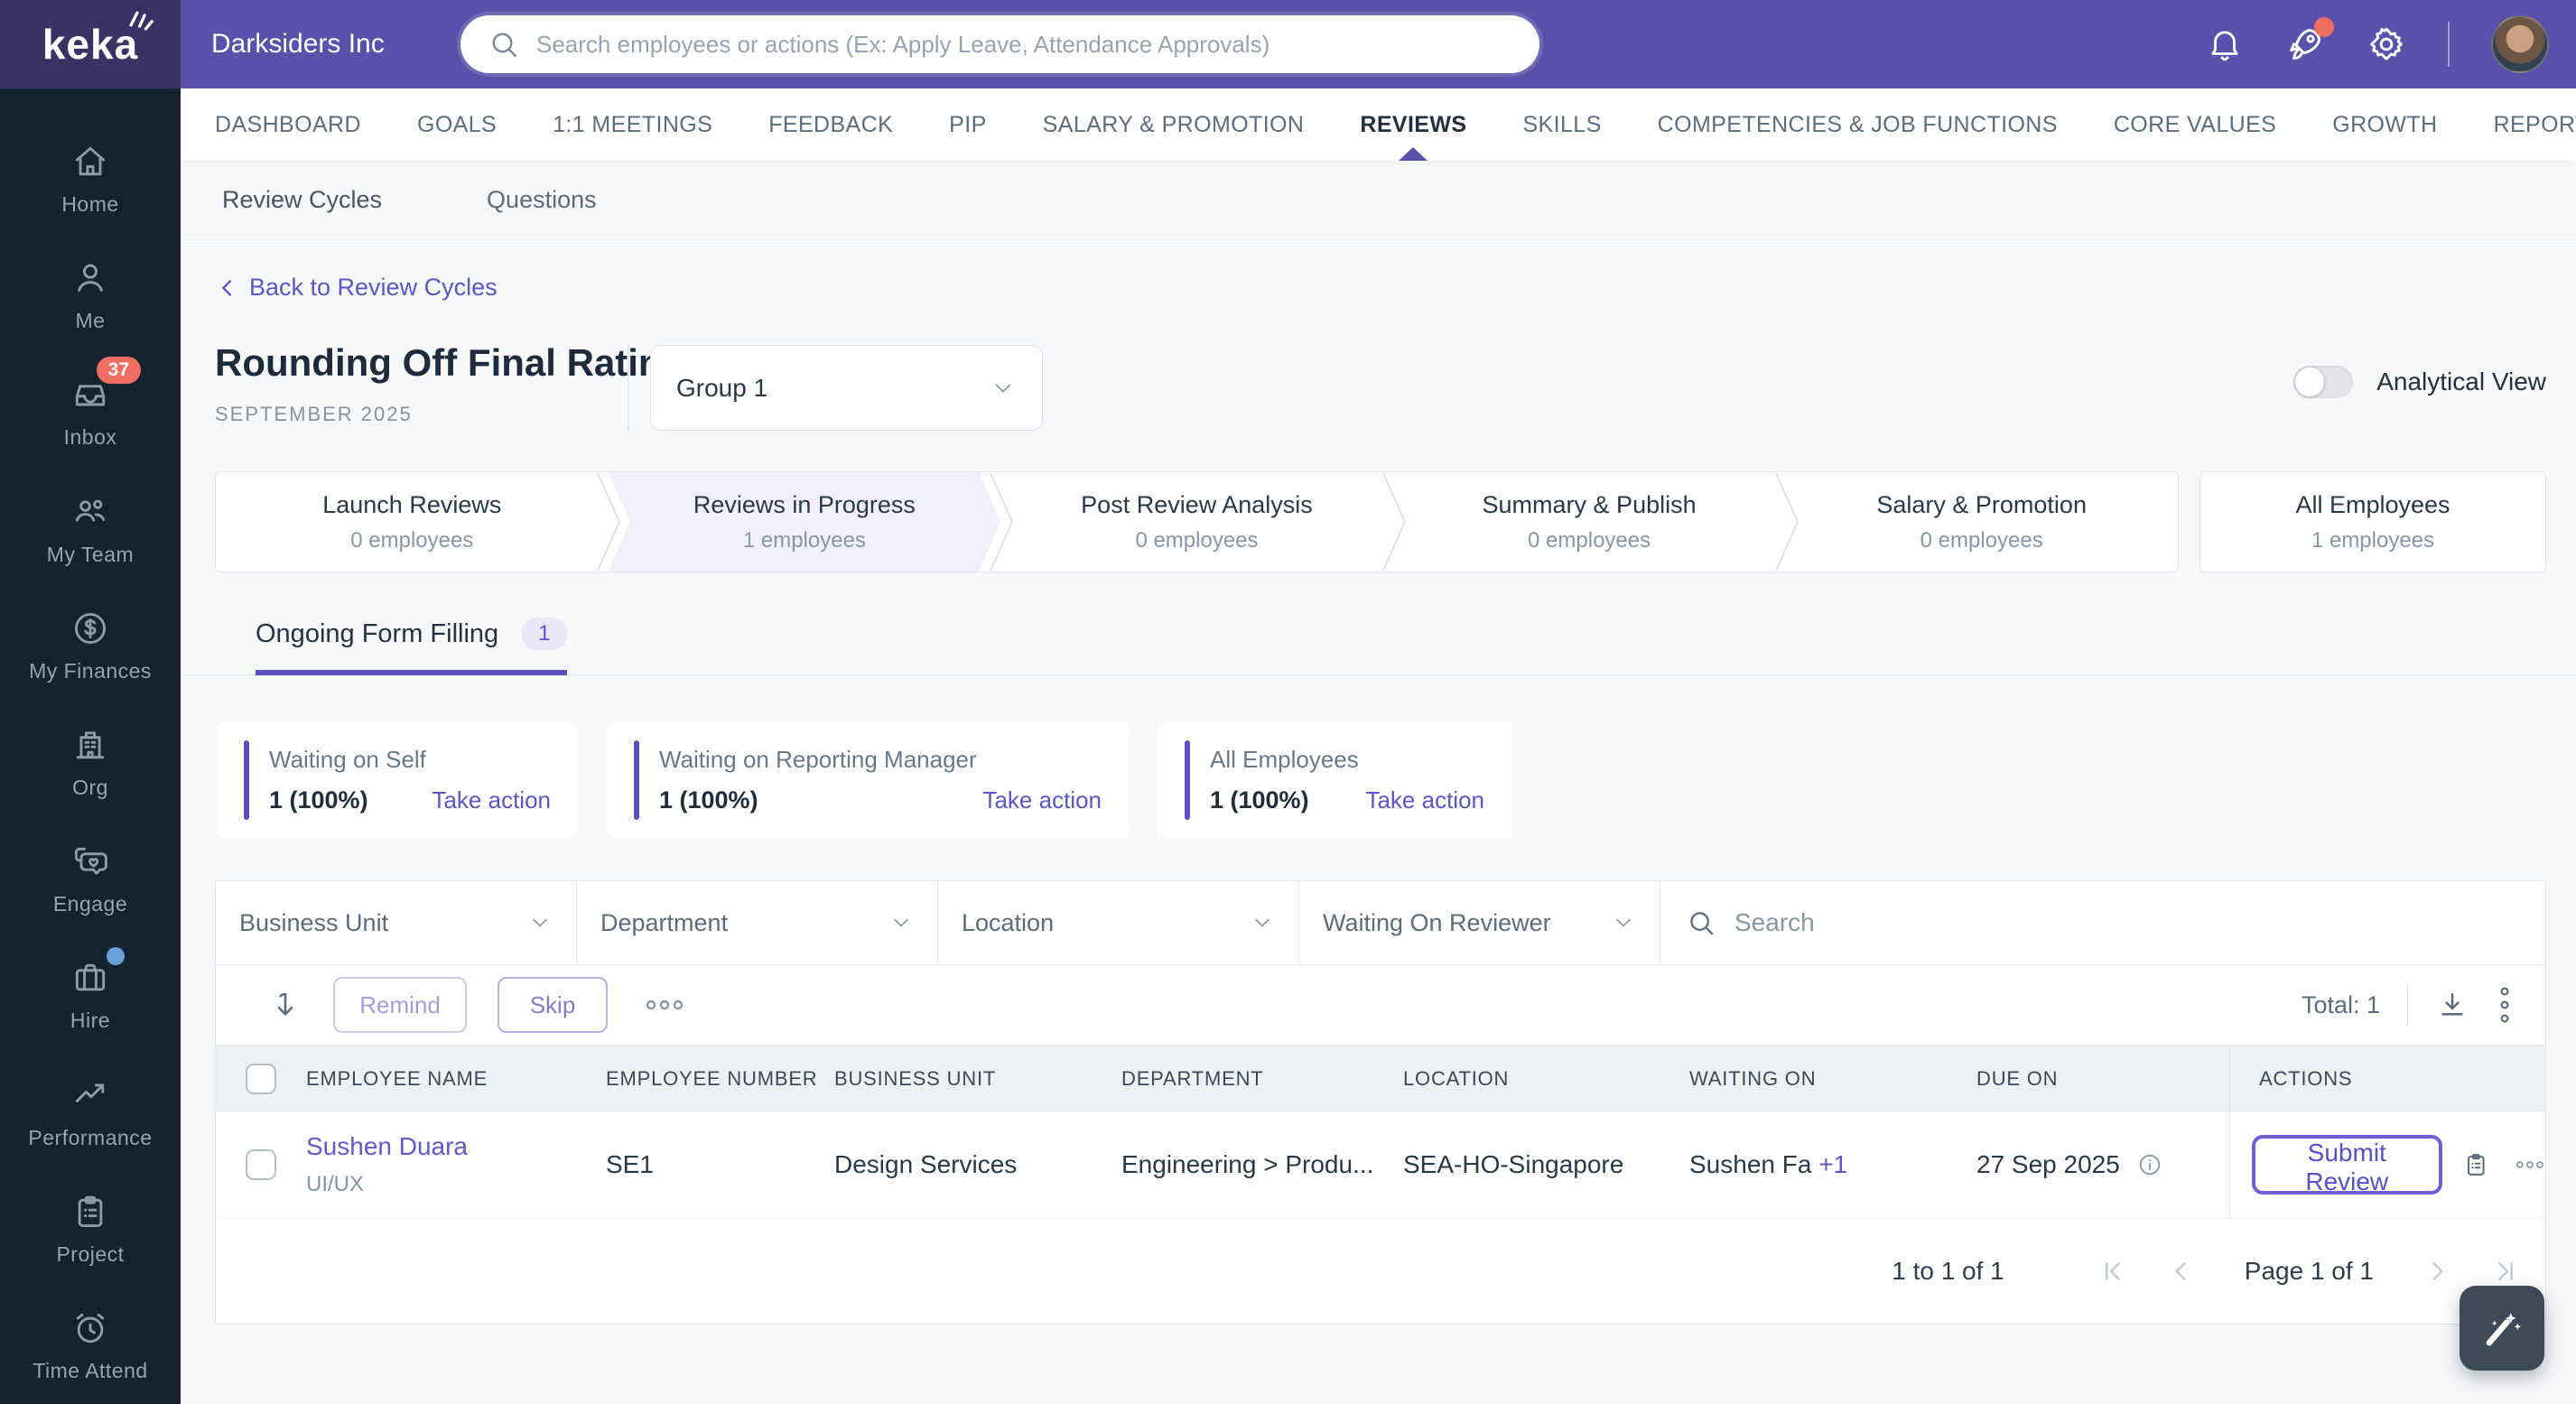 This screenshot has width=2576, height=1404. I want to click on group-select: Group 1, so click(846, 388).